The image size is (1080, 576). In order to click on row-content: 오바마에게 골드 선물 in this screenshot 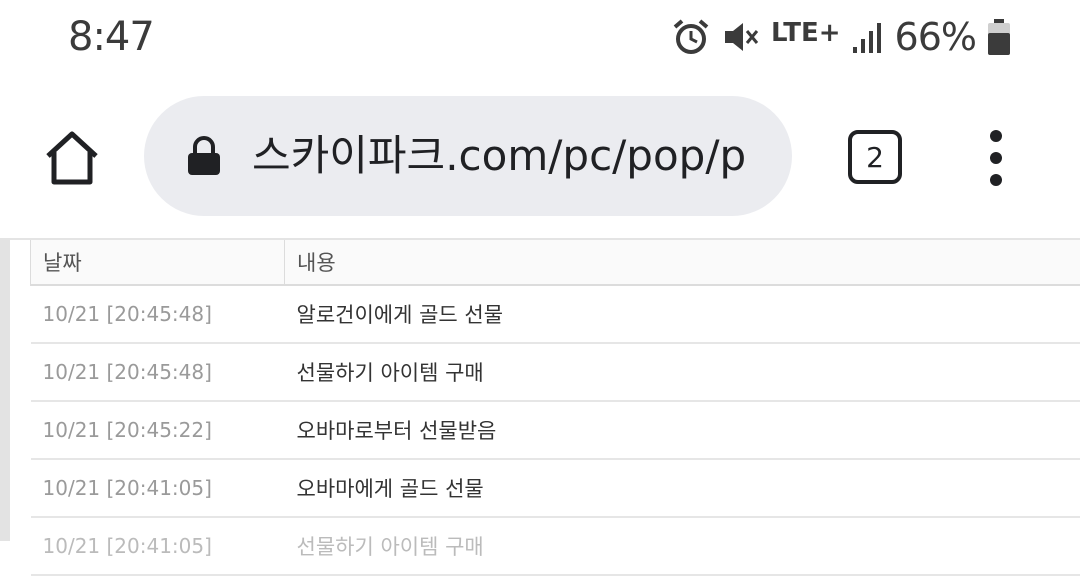, I will do `click(682, 488)`.